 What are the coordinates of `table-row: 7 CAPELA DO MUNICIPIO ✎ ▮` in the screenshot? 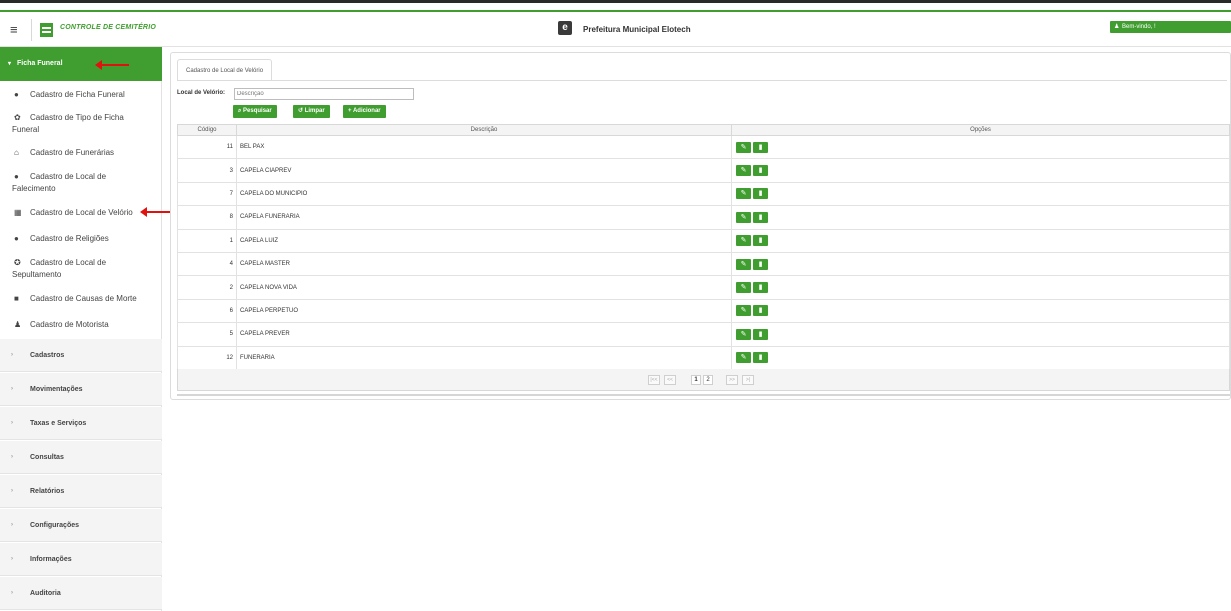 It's located at (703, 194).